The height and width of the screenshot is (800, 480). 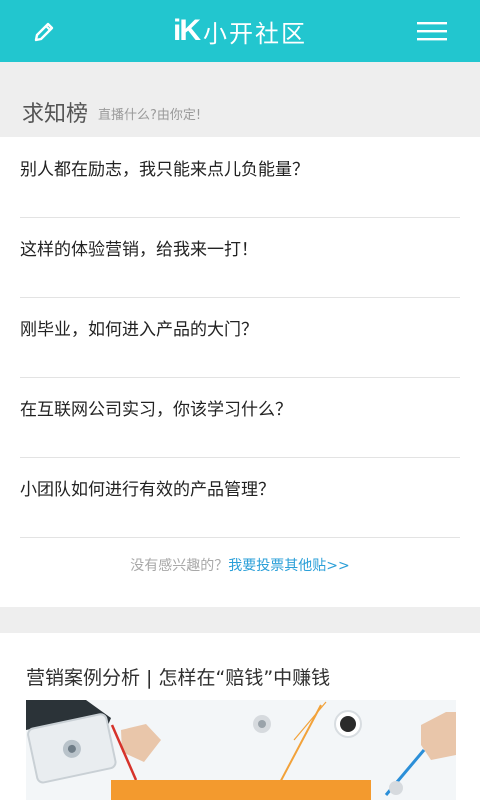 I want to click on question-text: 别人都在励志，我只能来点儿负能量？, so click(x=164, y=170).